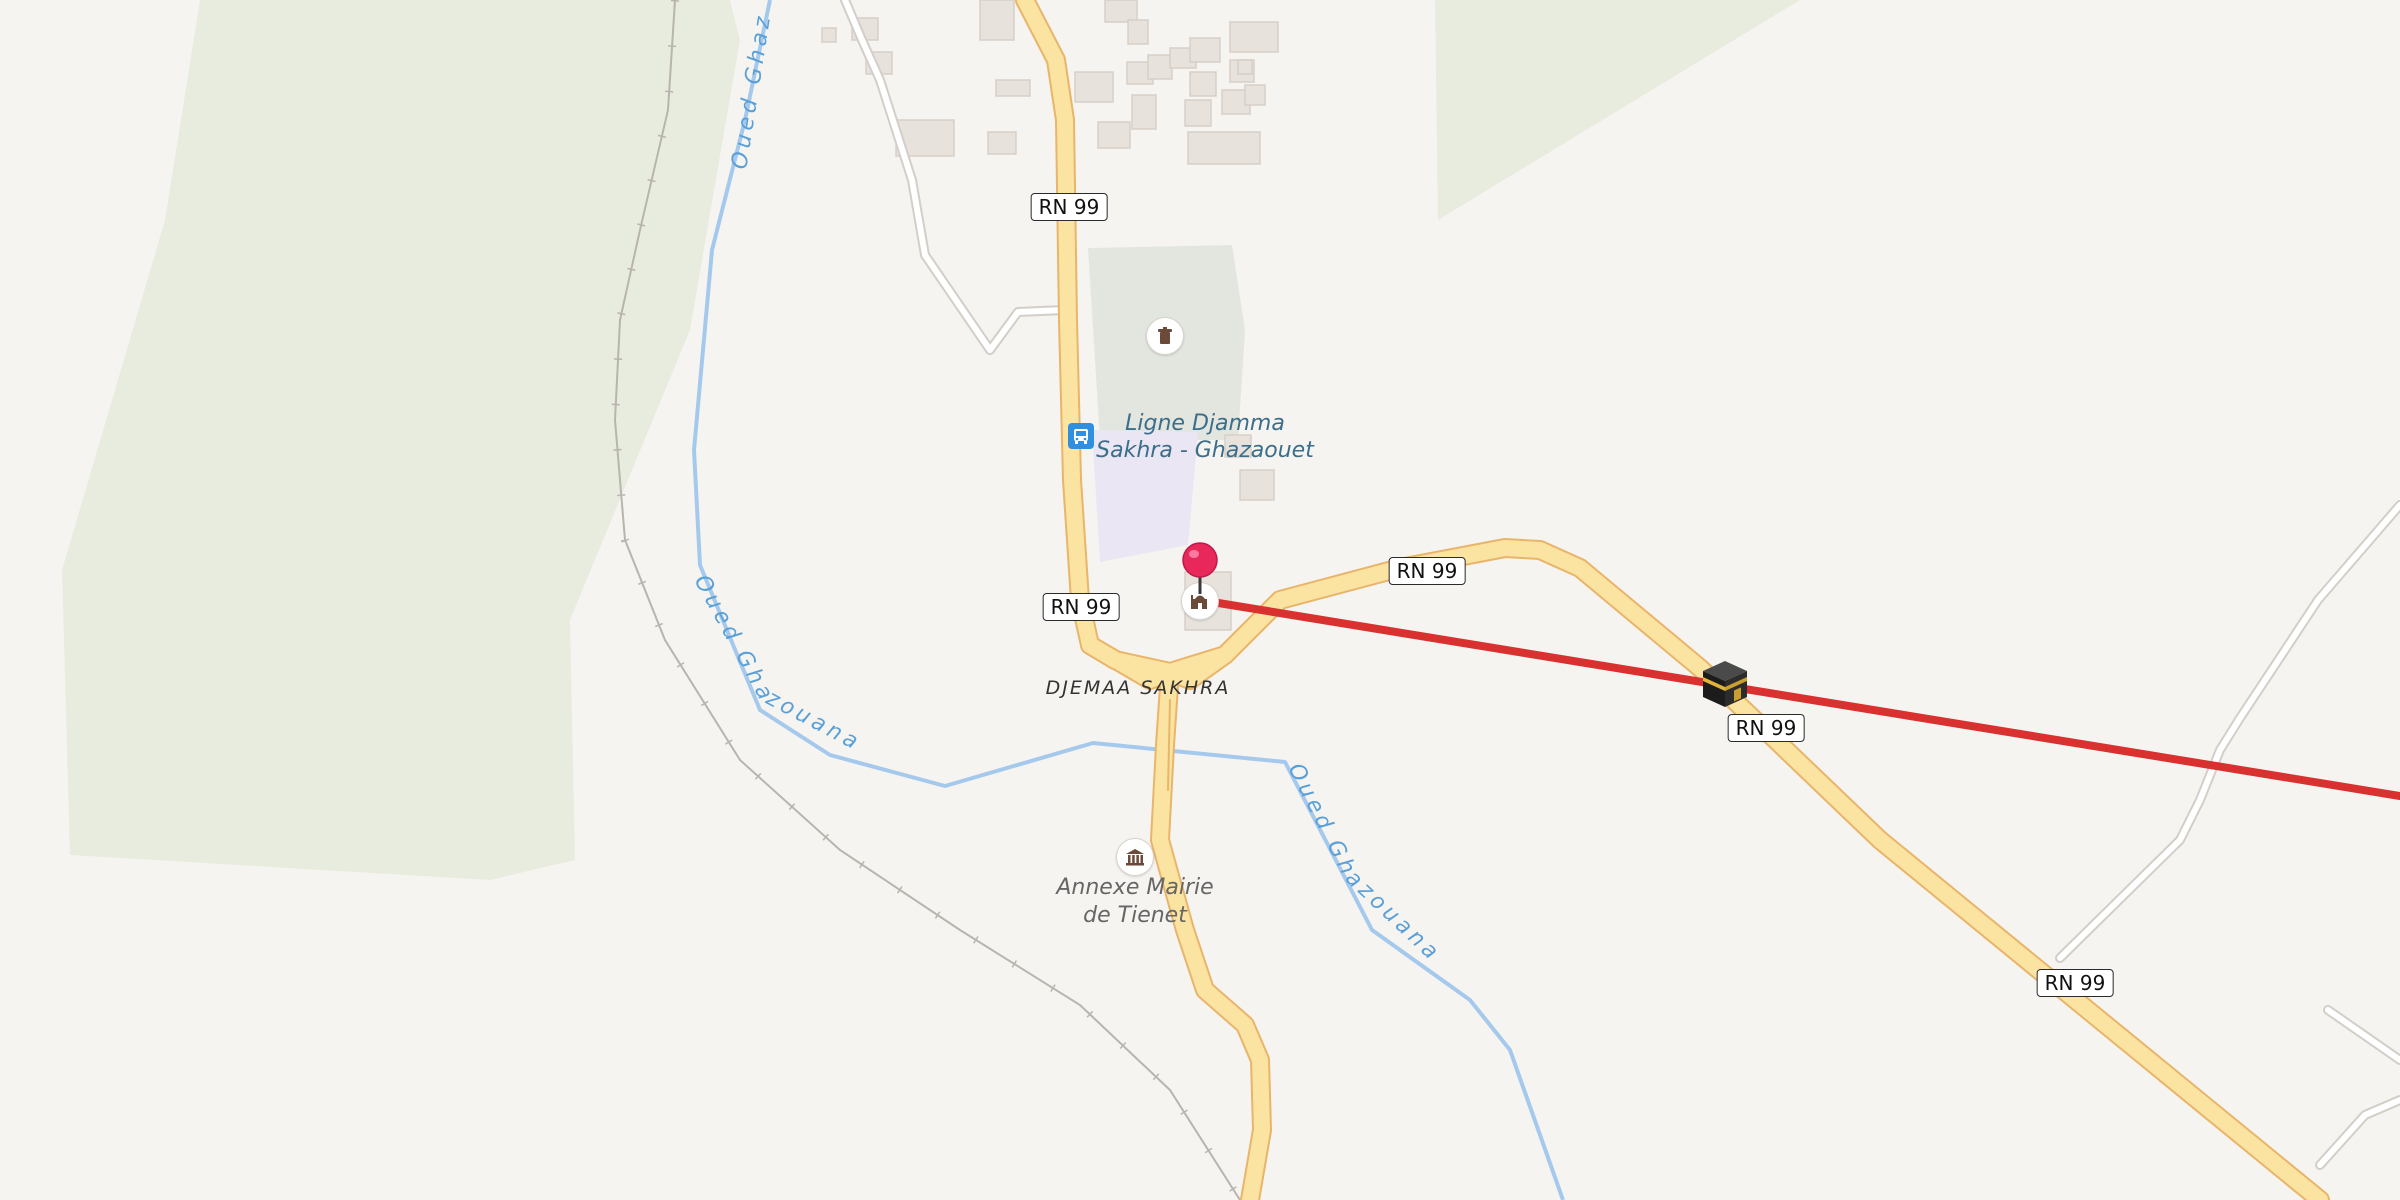 This screenshot has width=2400, height=1200. Describe the element at coordinates (1134, 902) in the screenshot. I see `townhall-label: Annexe Mairie de Tienet` at that location.